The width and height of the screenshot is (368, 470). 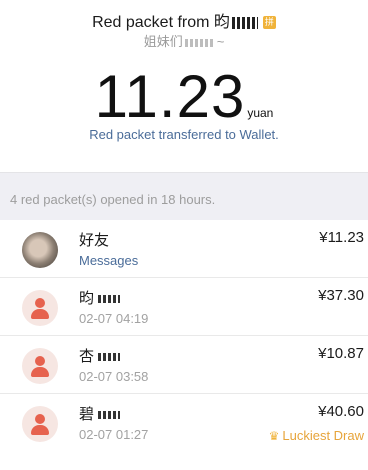 I want to click on recipient-amount: ¥40.60, so click(x=341, y=411).